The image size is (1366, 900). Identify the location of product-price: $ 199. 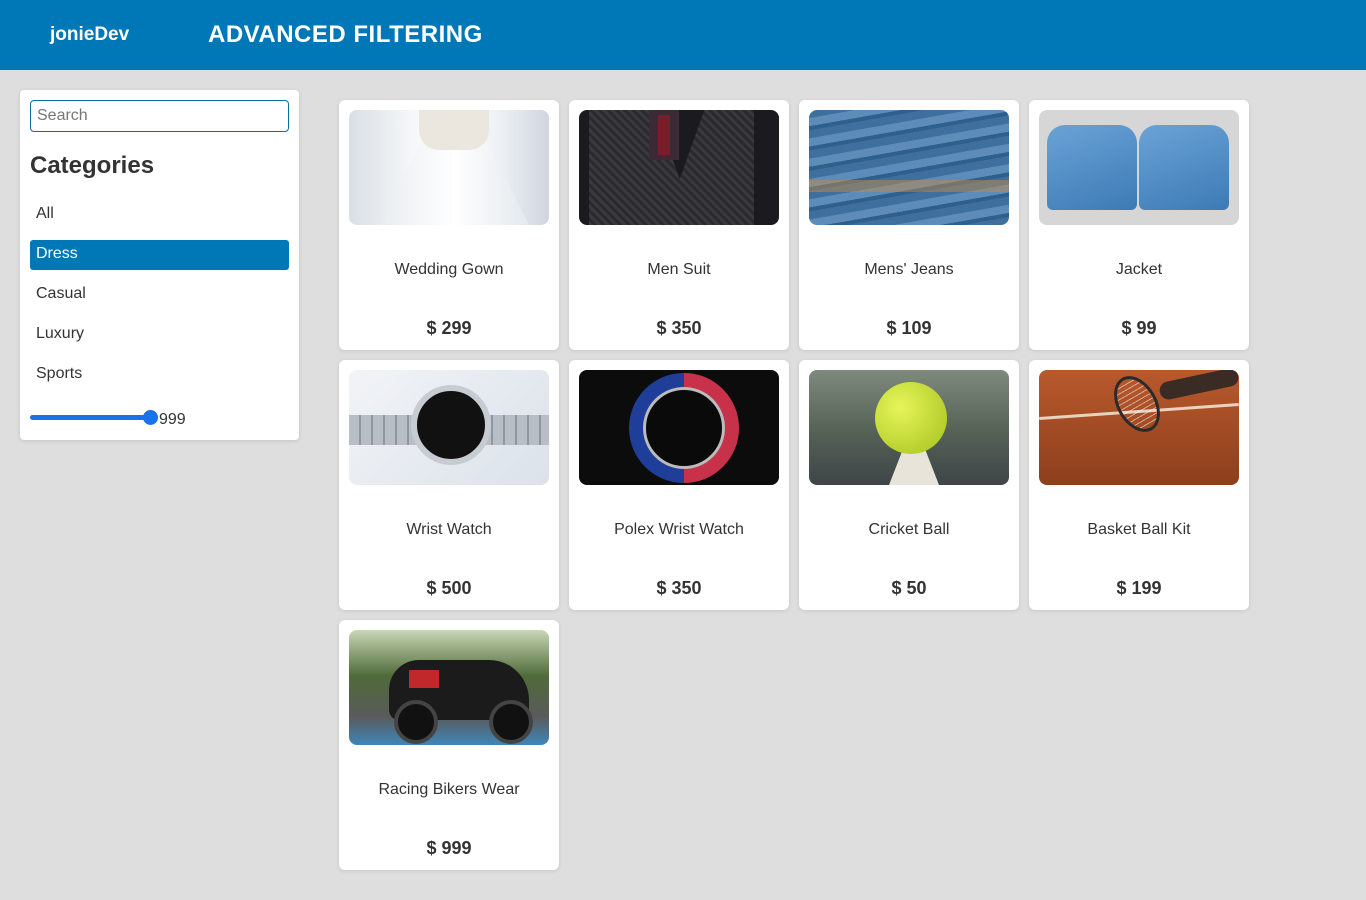
(1139, 588).